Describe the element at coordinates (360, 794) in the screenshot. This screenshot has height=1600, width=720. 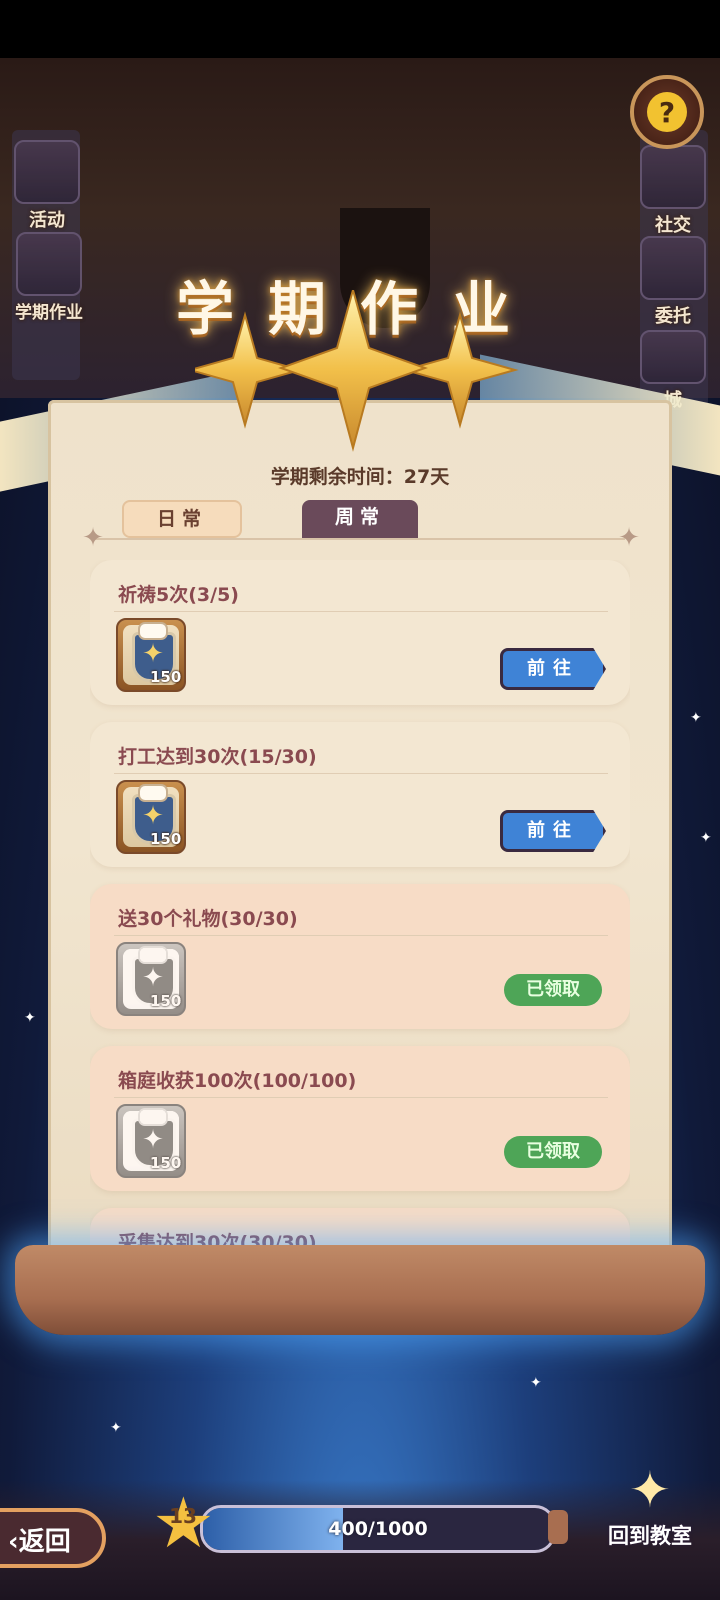
I see `task-card: 打工达到30次(15/30) ✦ 150 前往` at that location.